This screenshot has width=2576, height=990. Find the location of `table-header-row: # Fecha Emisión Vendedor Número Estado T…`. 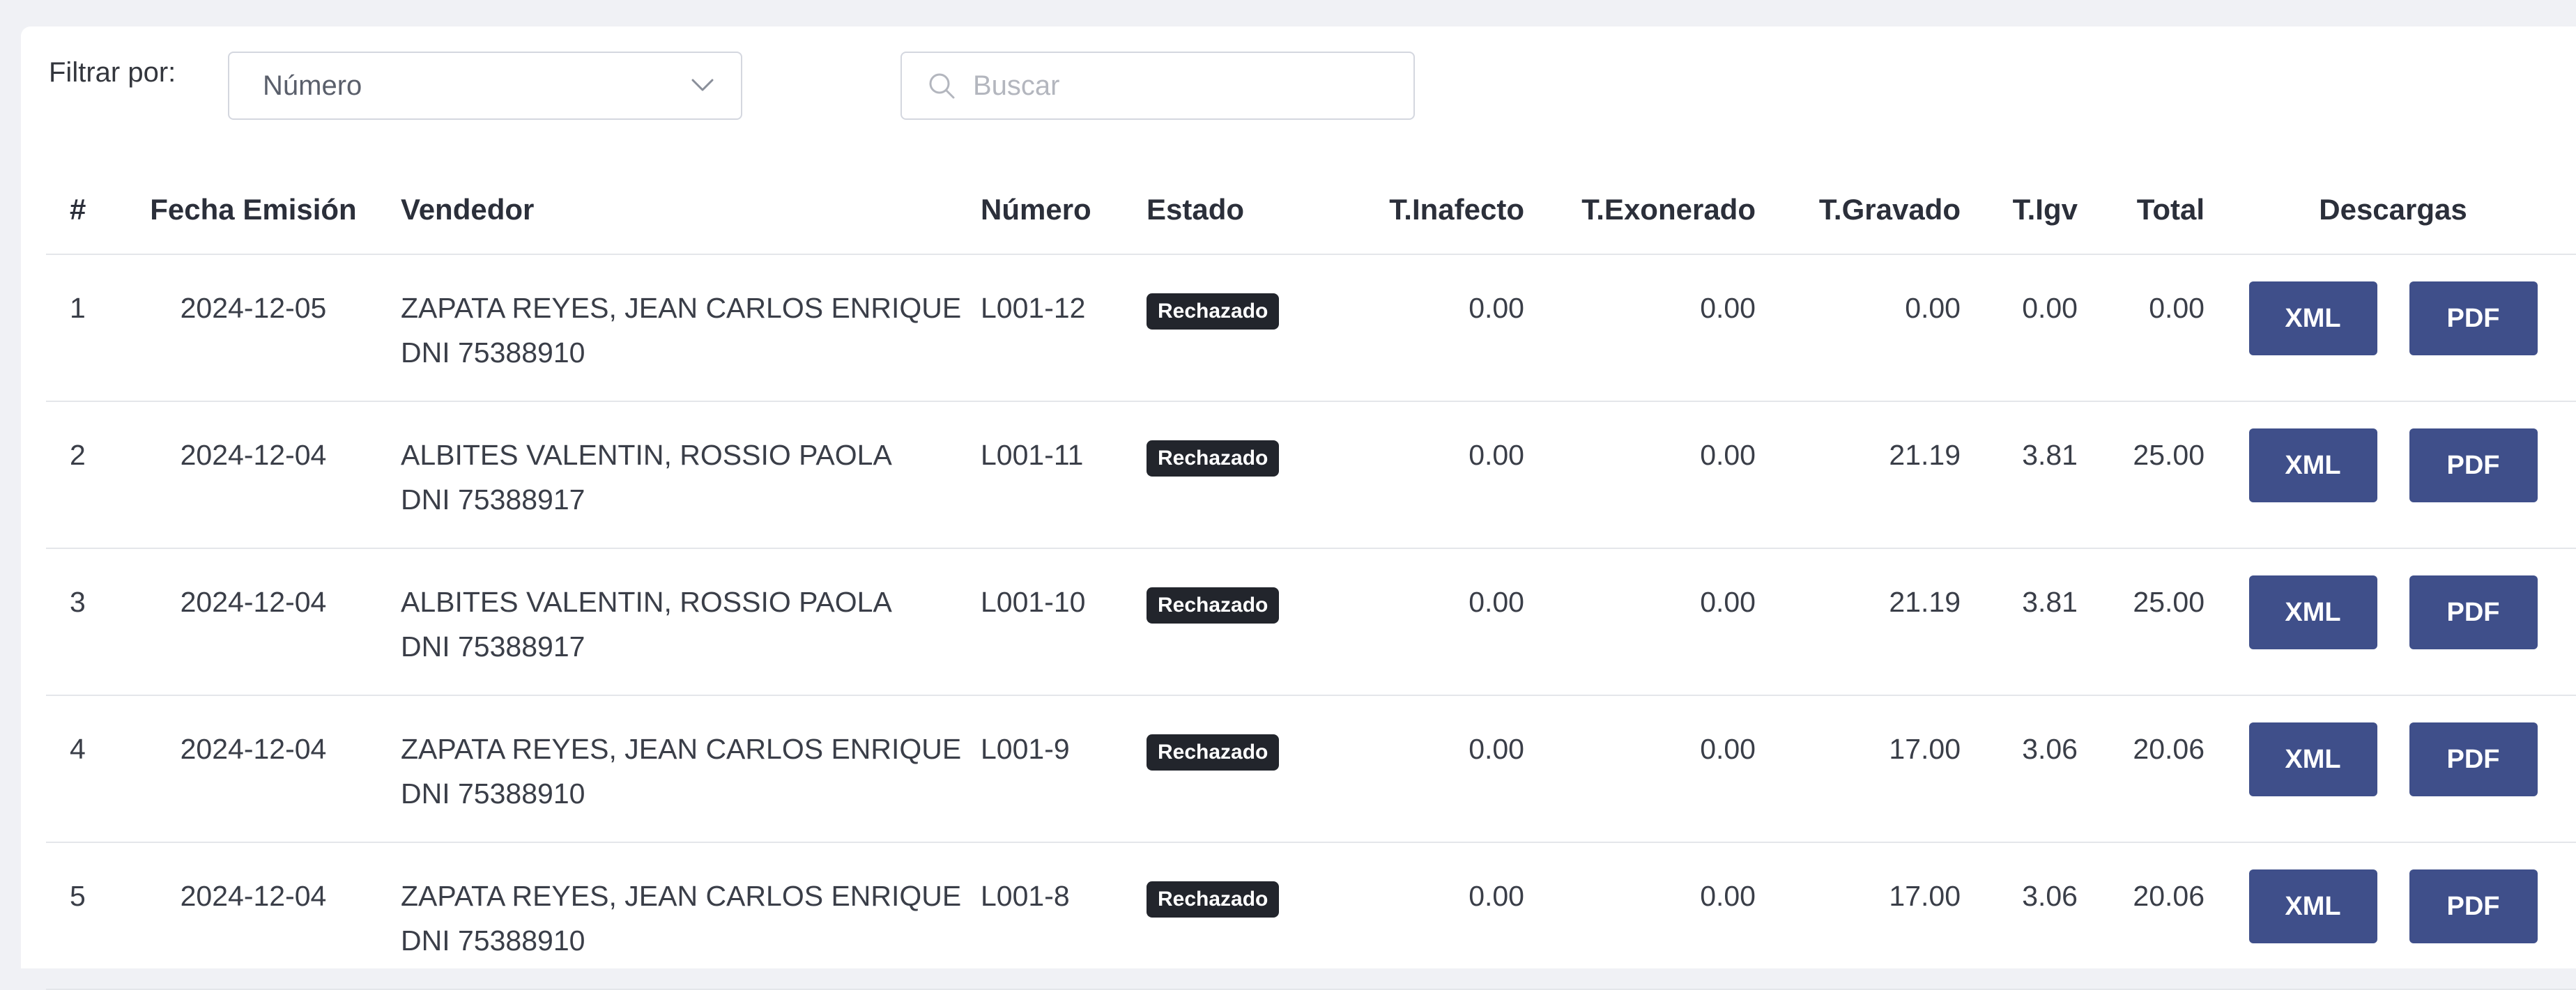

table-header-row: # Fecha Emisión Vendedor Número Estado T… is located at coordinates (1311, 210).